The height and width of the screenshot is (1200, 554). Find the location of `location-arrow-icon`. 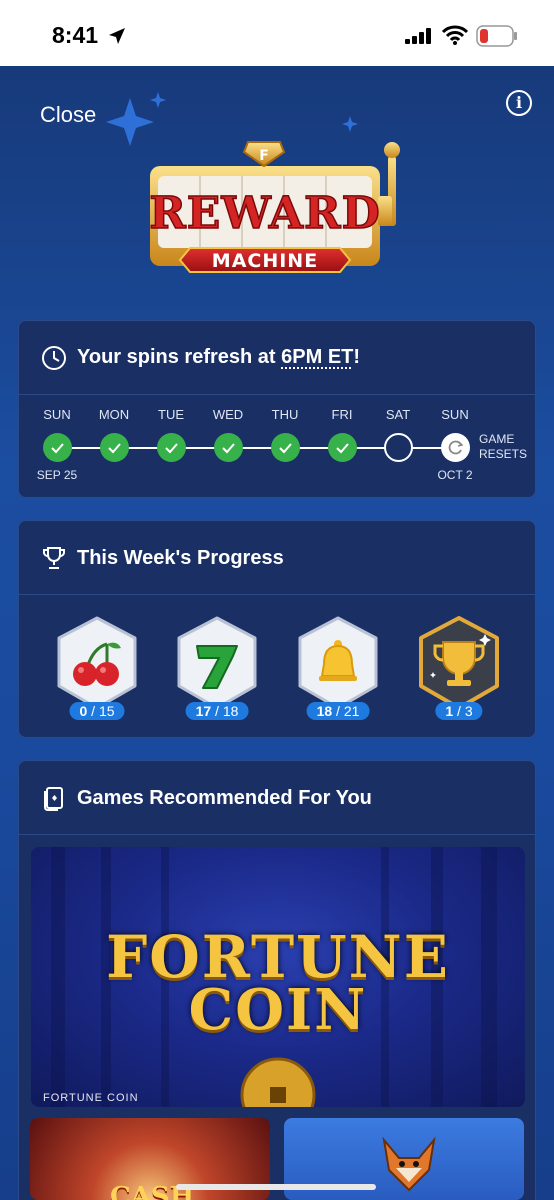

location-arrow-icon is located at coordinates (117, 36).